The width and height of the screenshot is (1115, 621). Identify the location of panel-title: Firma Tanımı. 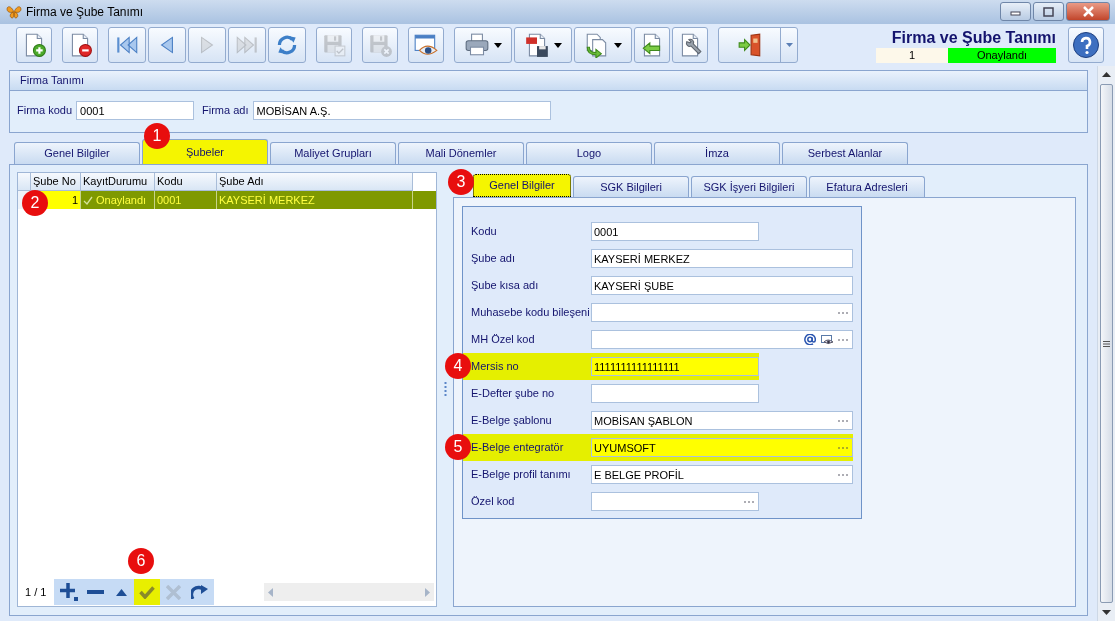
(52, 81).